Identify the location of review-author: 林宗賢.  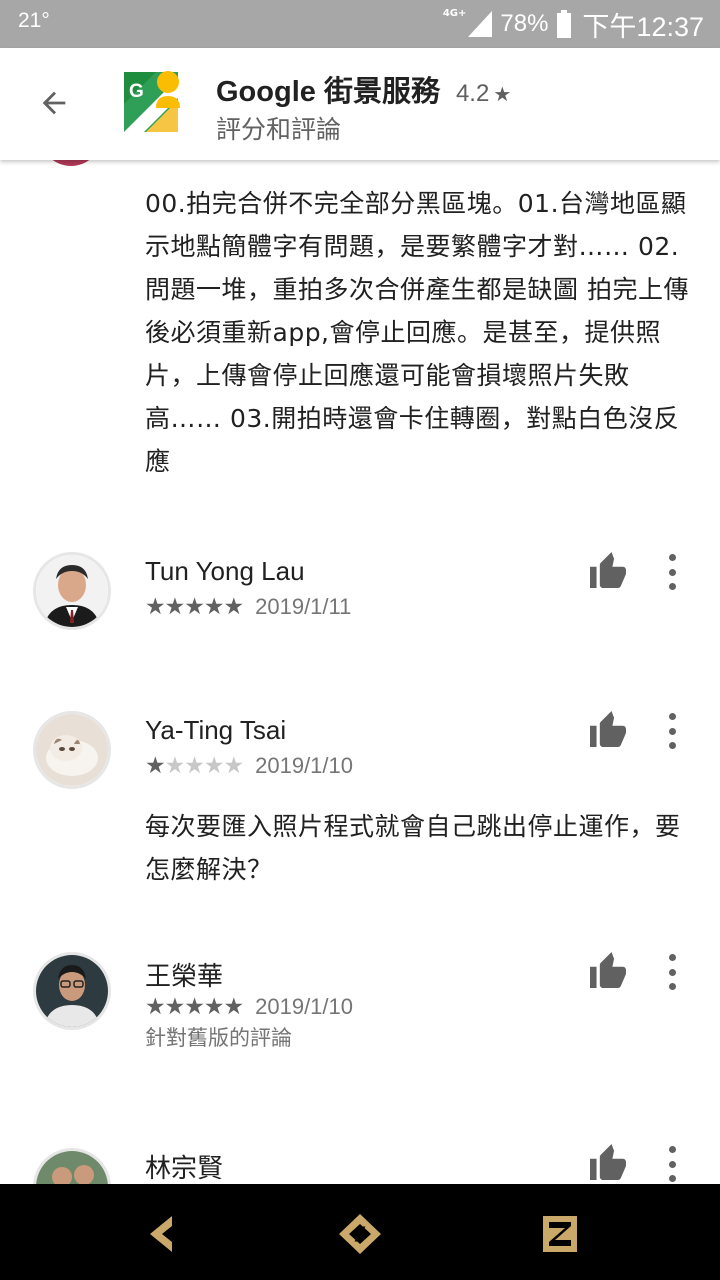
(184, 1168).